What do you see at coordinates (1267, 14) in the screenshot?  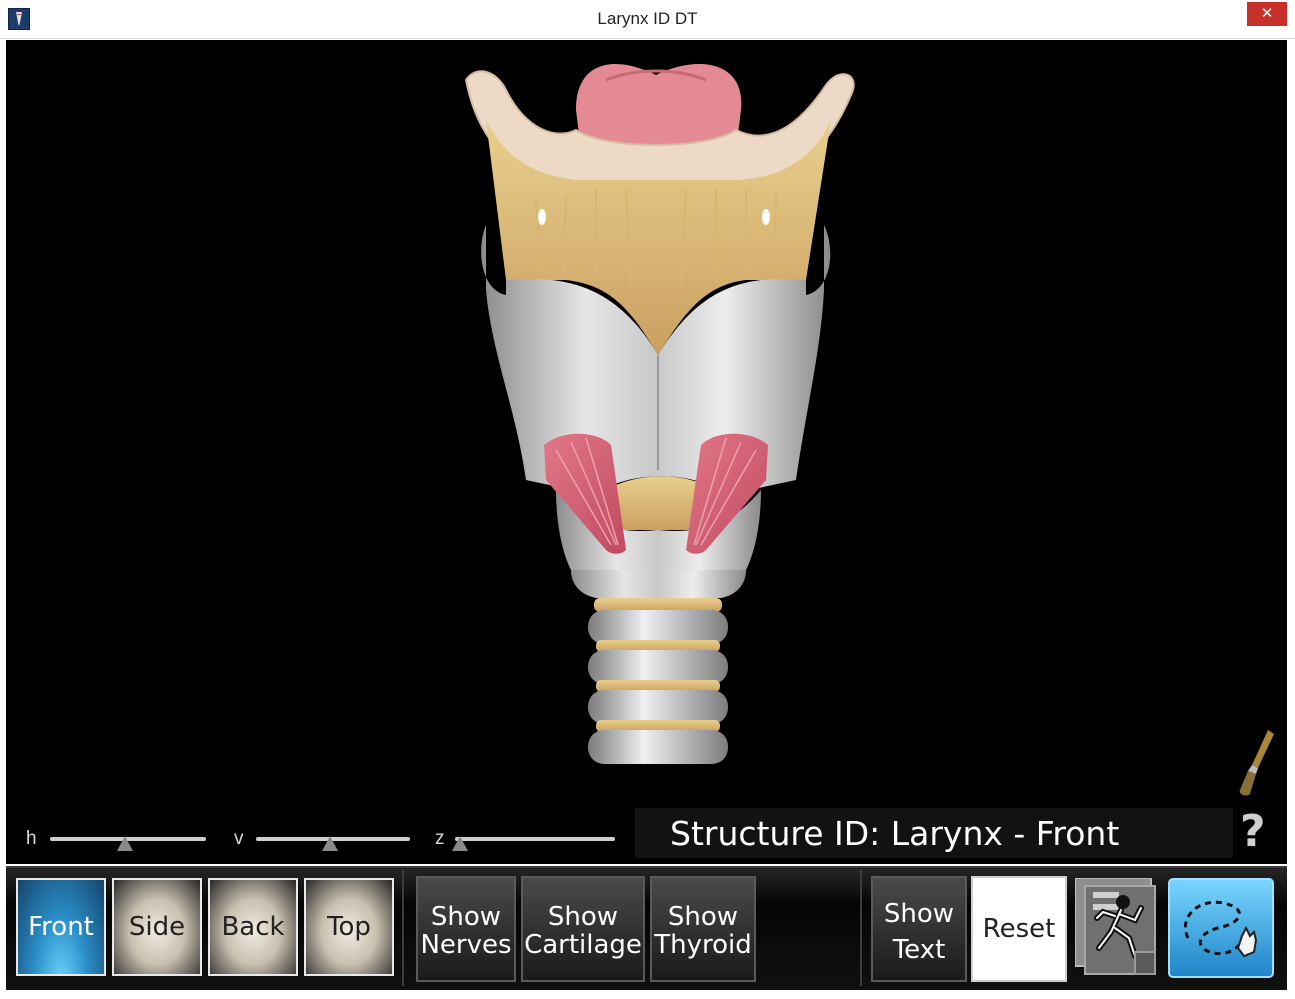 I see `close-button: ✕` at bounding box center [1267, 14].